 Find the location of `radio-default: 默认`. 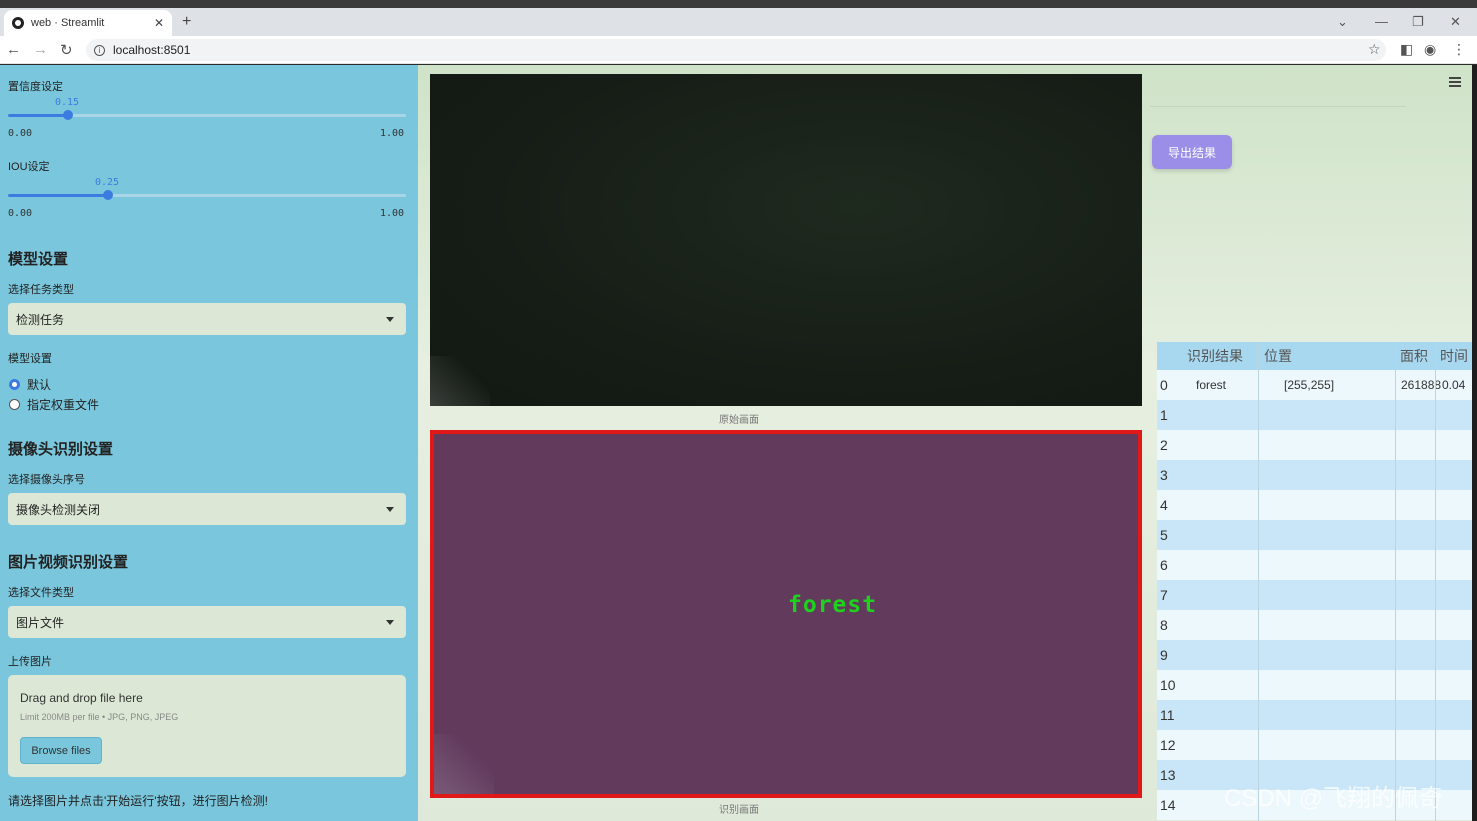

radio-default: 默认 is located at coordinates (30, 384).